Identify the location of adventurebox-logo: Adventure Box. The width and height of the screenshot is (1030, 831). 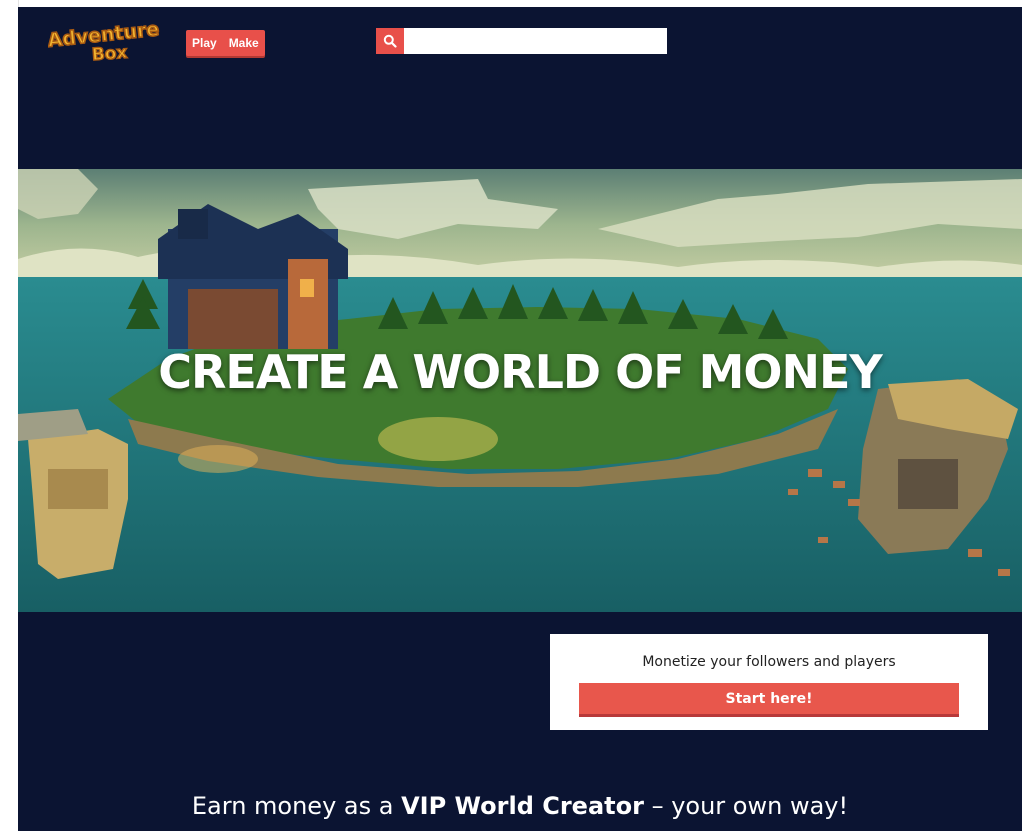
(104, 41).